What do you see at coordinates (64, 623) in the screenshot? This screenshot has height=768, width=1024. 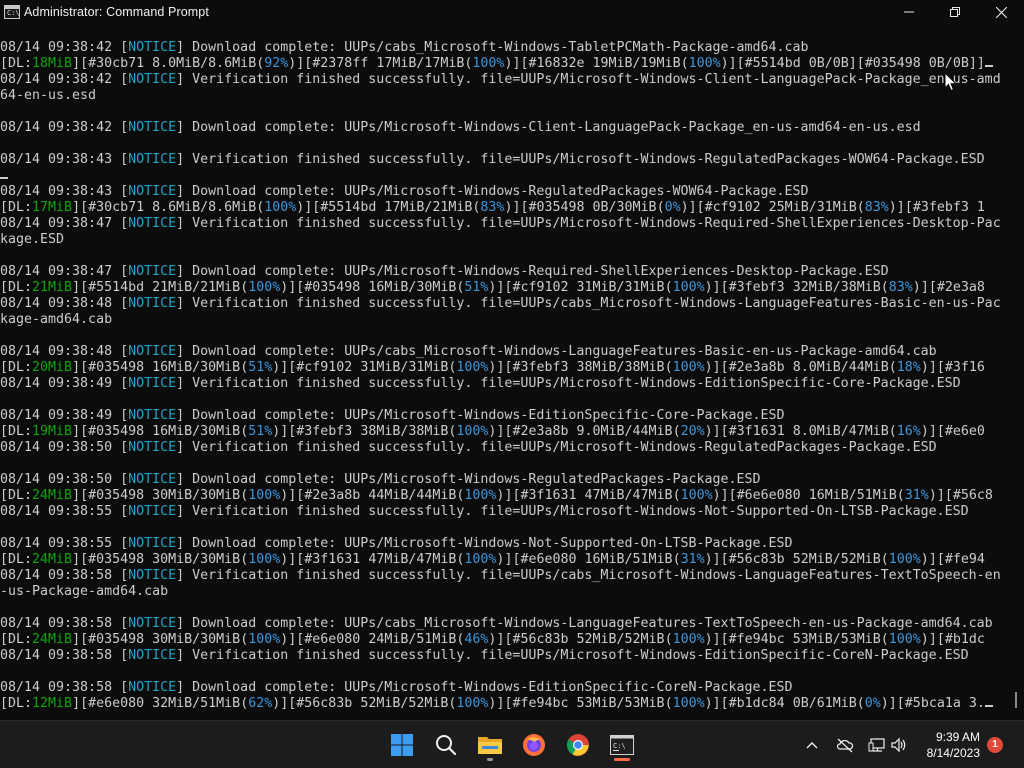 I see `log-timestamp: 08/14 09:38:58 [` at bounding box center [64, 623].